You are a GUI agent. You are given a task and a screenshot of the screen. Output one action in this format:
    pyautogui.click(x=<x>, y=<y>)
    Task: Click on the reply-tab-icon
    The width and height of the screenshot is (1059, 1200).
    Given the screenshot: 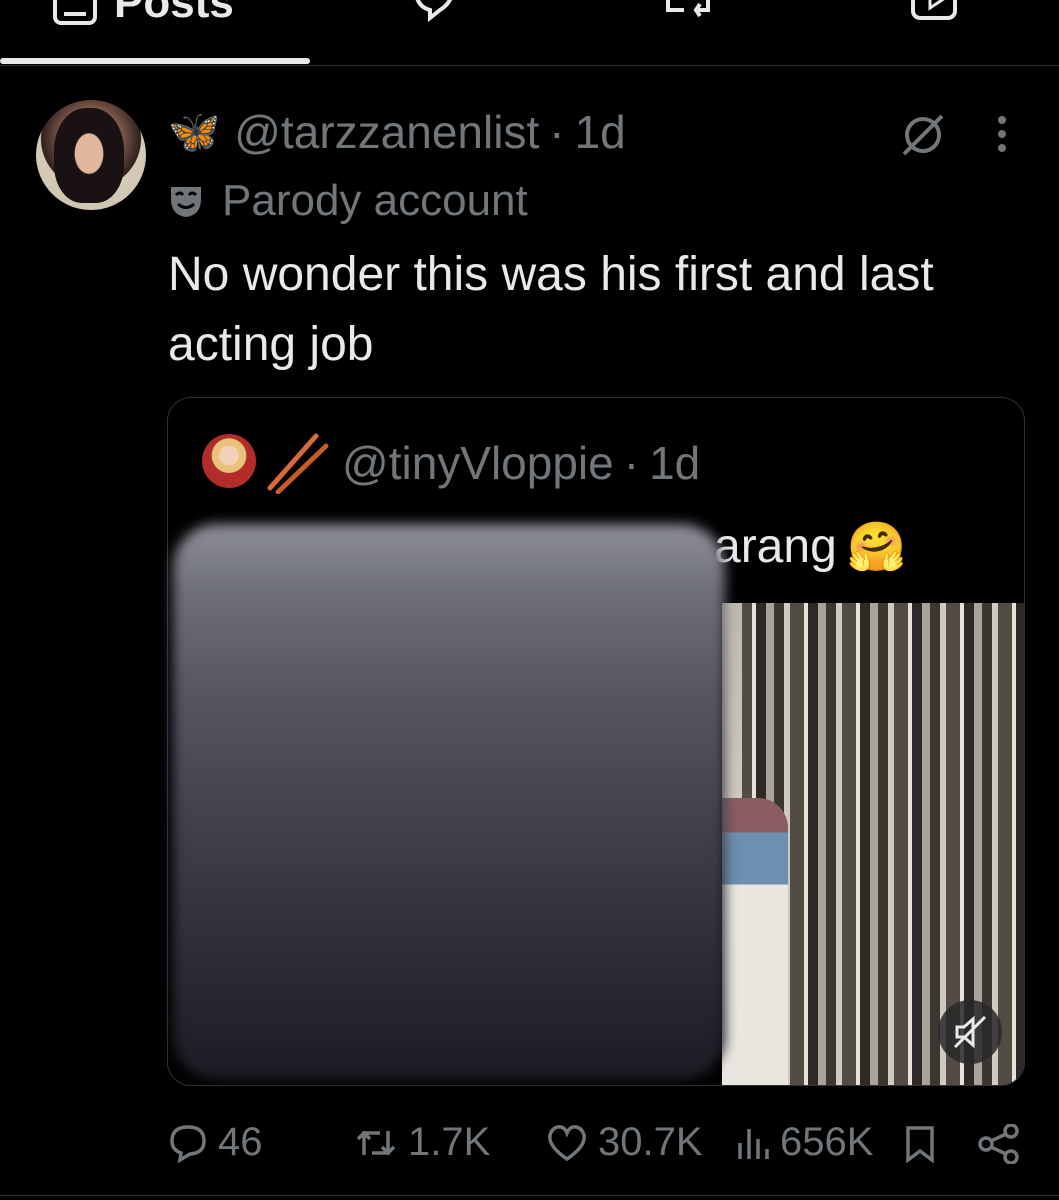 What is the action you would take?
    pyautogui.click(x=433, y=11)
    